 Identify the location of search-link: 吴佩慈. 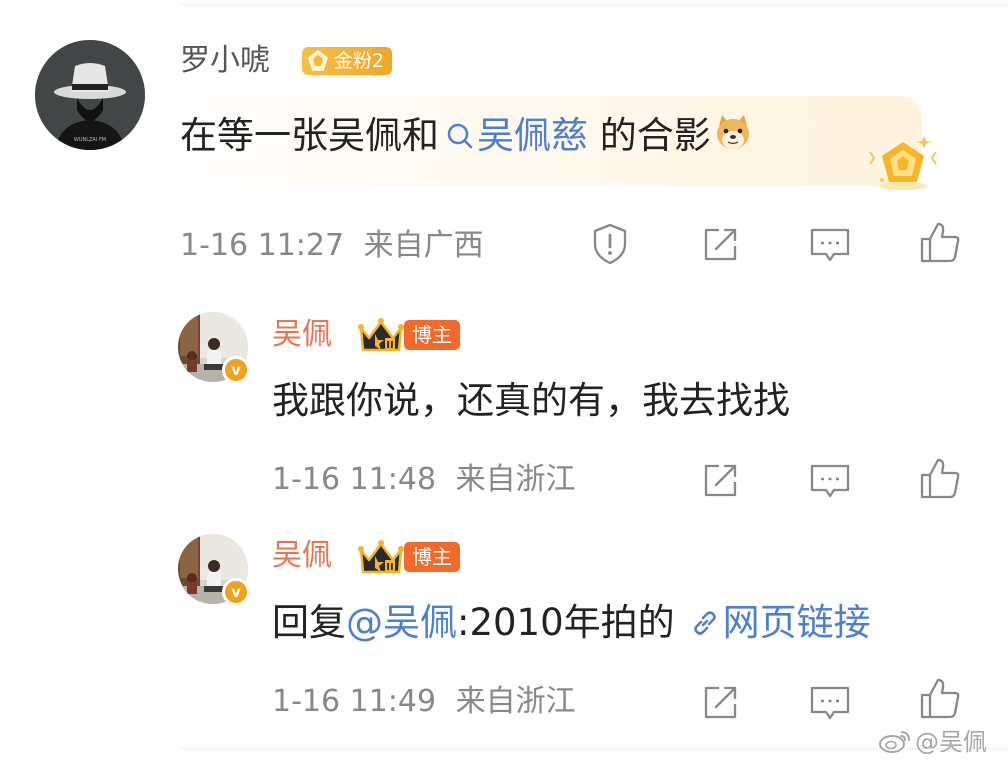
(513, 135).